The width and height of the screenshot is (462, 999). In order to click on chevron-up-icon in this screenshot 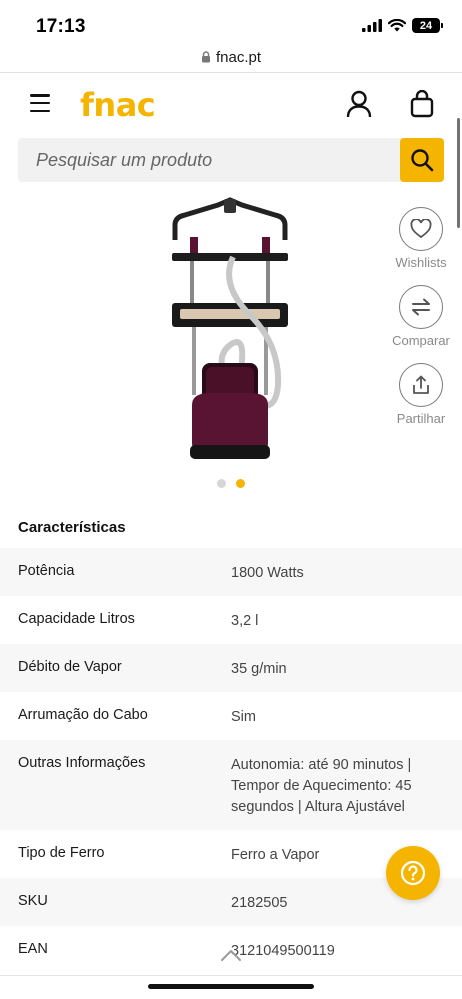, I will do `click(231, 955)`.